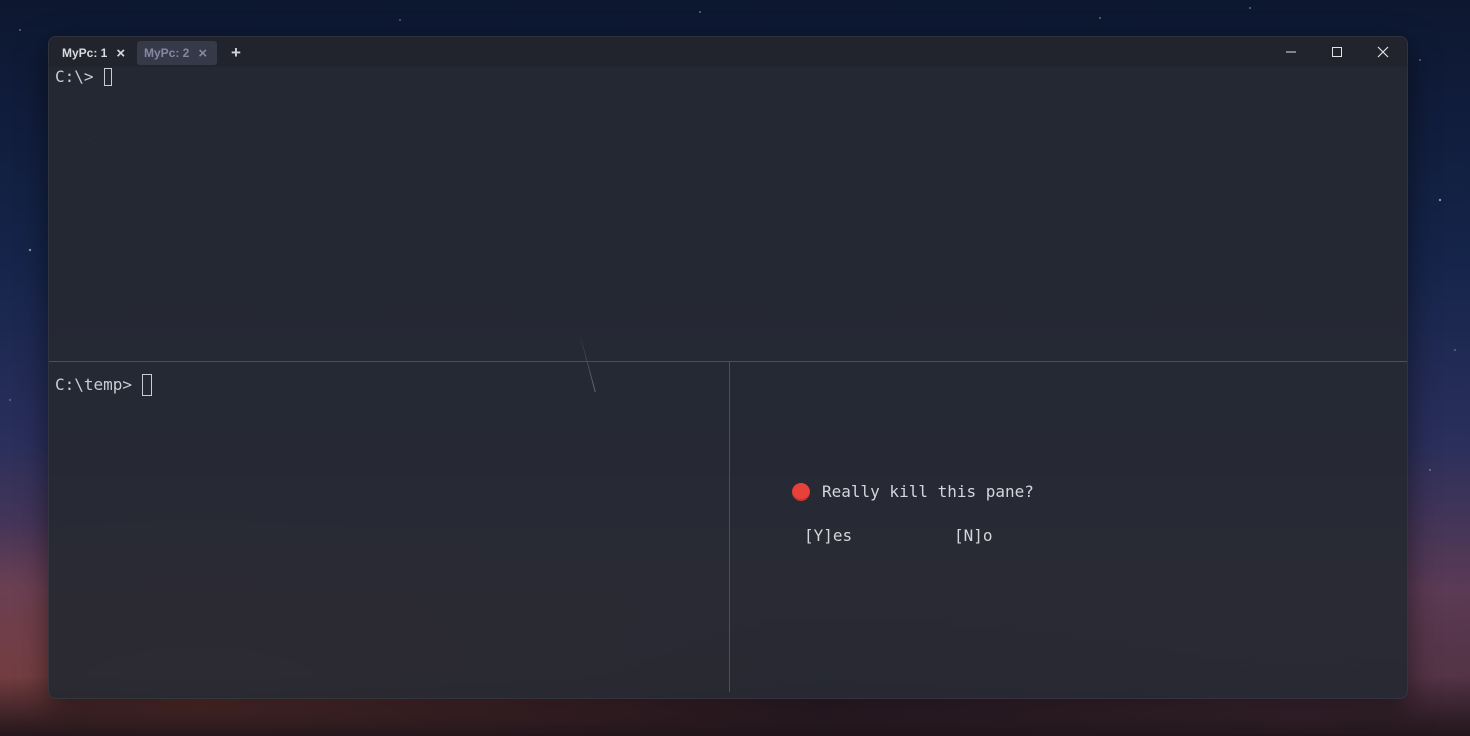 This screenshot has width=1470, height=736. I want to click on close-icon, so click(1383, 52).